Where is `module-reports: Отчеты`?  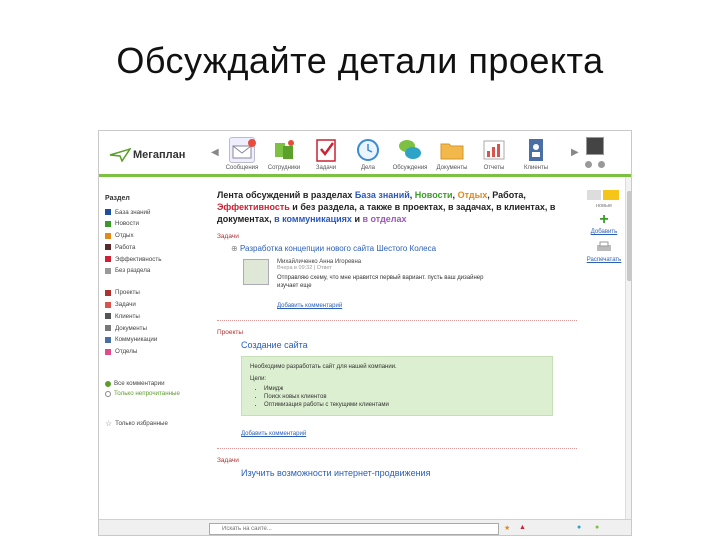
module-reports: Отчеты is located at coordinates (494, 152).